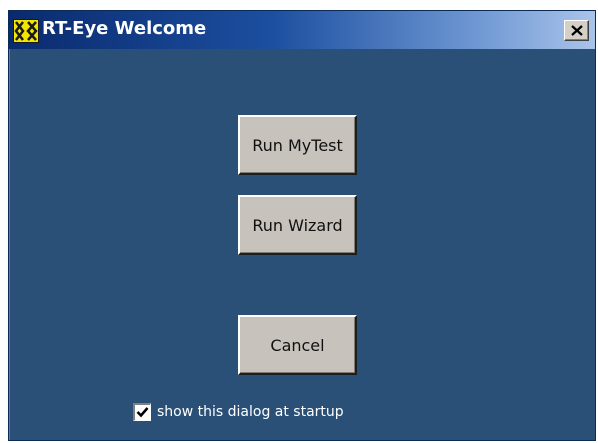 This screenshot has height=443, width=598. I want to click on run-wizard-button: Run Wizard, so click(297, 225).